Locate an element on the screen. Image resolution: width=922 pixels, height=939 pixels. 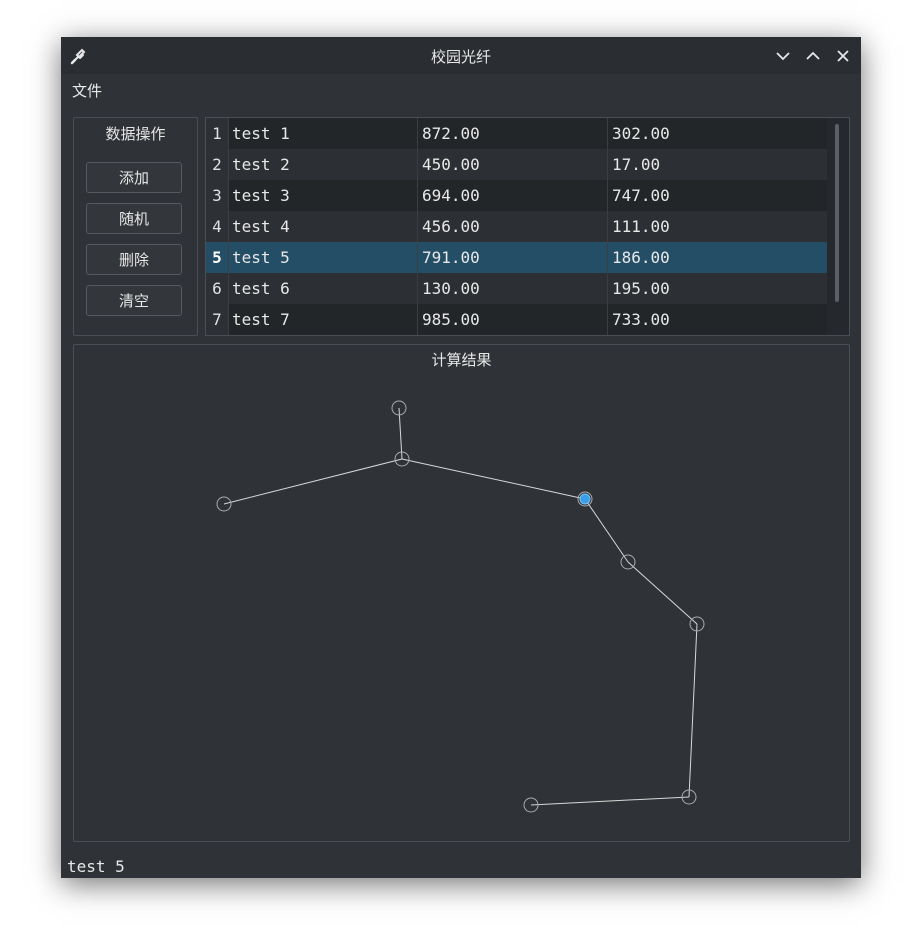
cell-x: 130.00 is located at coordinates (513, 288).